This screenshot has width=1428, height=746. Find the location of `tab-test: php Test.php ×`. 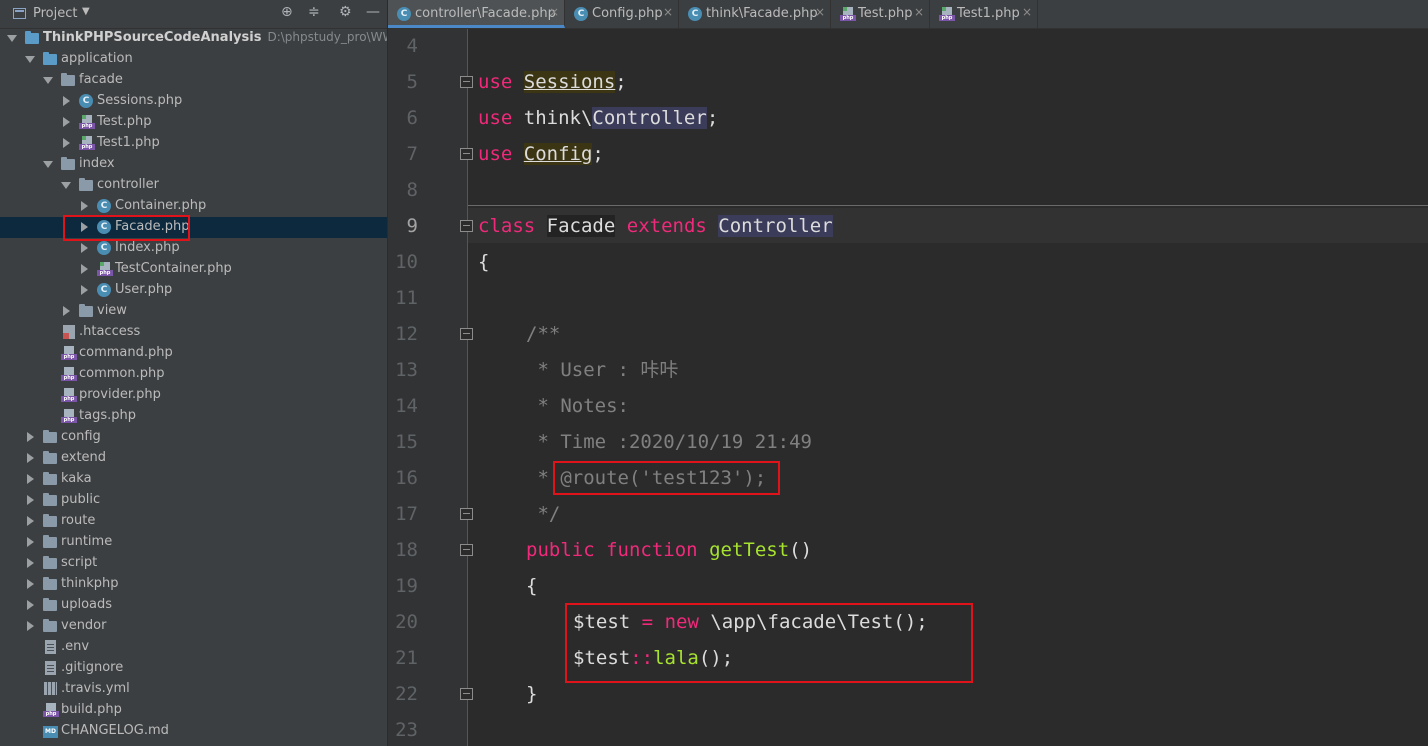

tab-test: php Test.php × is located at coordinates (880, 14).